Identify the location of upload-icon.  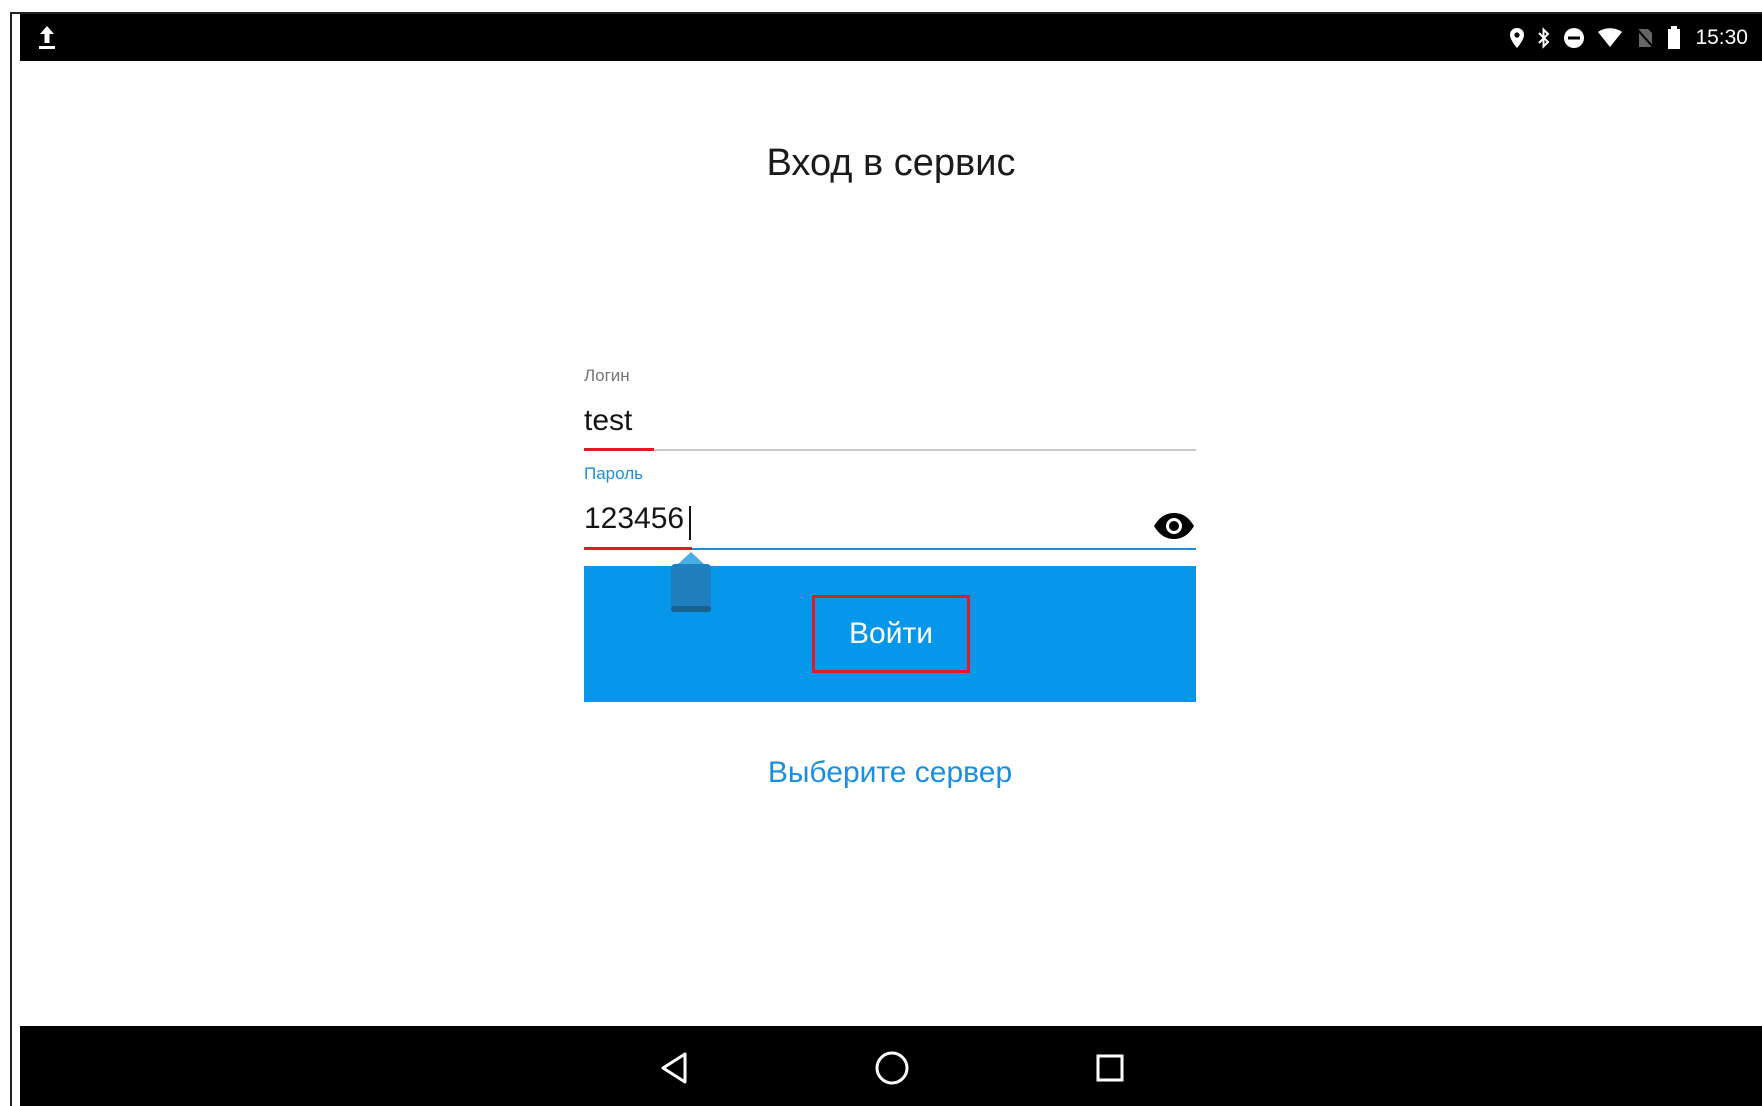
(47, 38).